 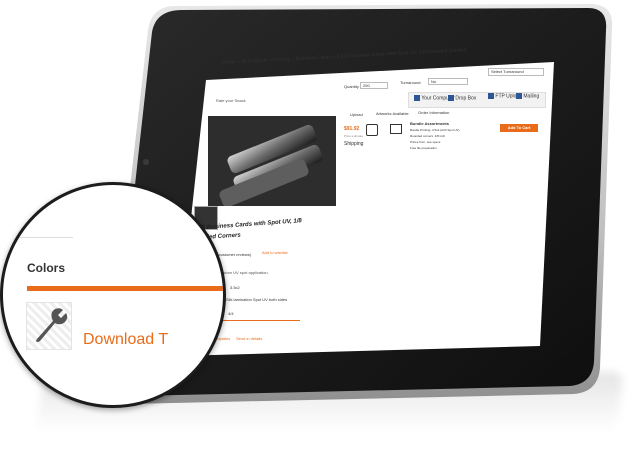 I want to click on rate-link: Rate your Snack, so click(x=231, y=100).